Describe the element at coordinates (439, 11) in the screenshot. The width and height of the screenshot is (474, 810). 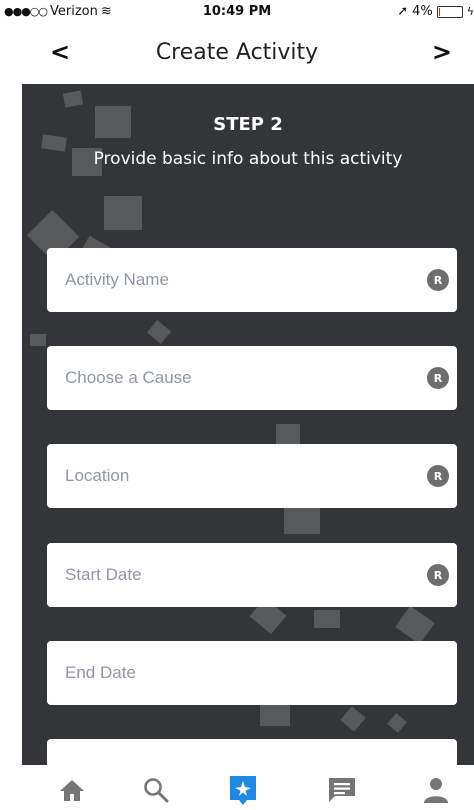
I see `battery-level` at that location.